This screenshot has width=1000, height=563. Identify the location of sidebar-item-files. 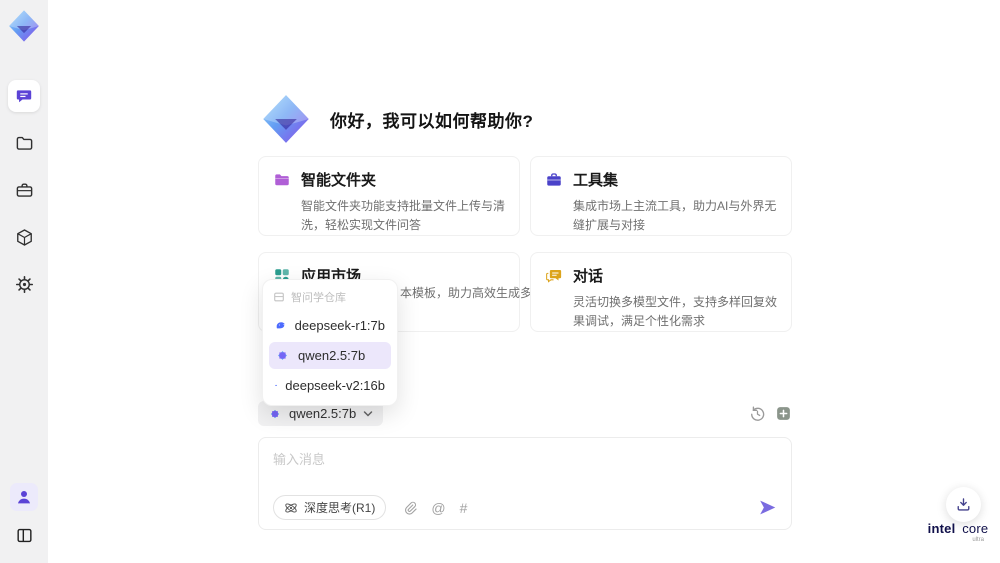
(24, 143).